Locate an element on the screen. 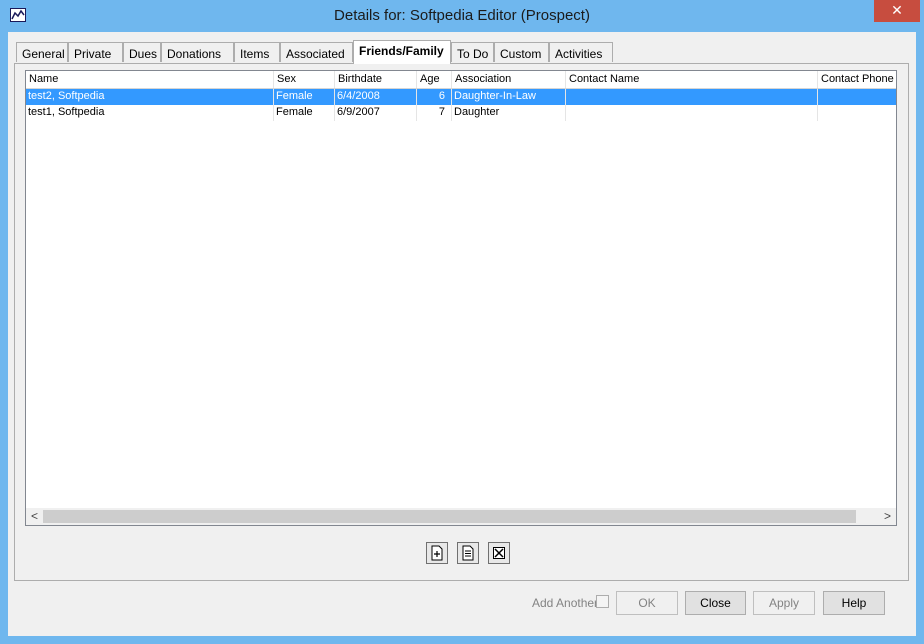  column-header-birthdate: Birthdate is located at coordinates (376, 79).